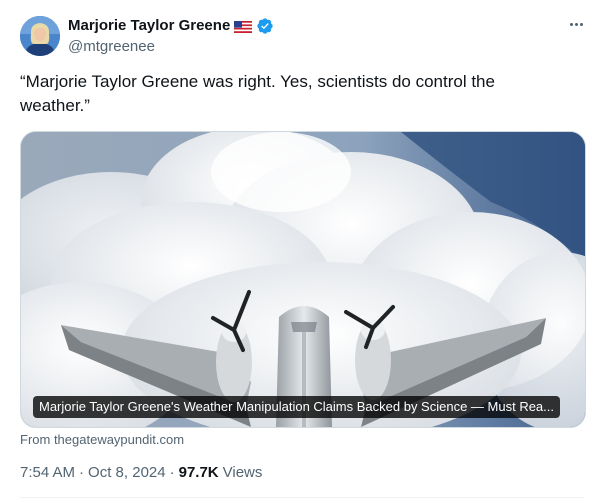 This screenshot has height=503, width=600. I want to click on author-name-row: Marjorie Taylor Greene, so click(171, 26).